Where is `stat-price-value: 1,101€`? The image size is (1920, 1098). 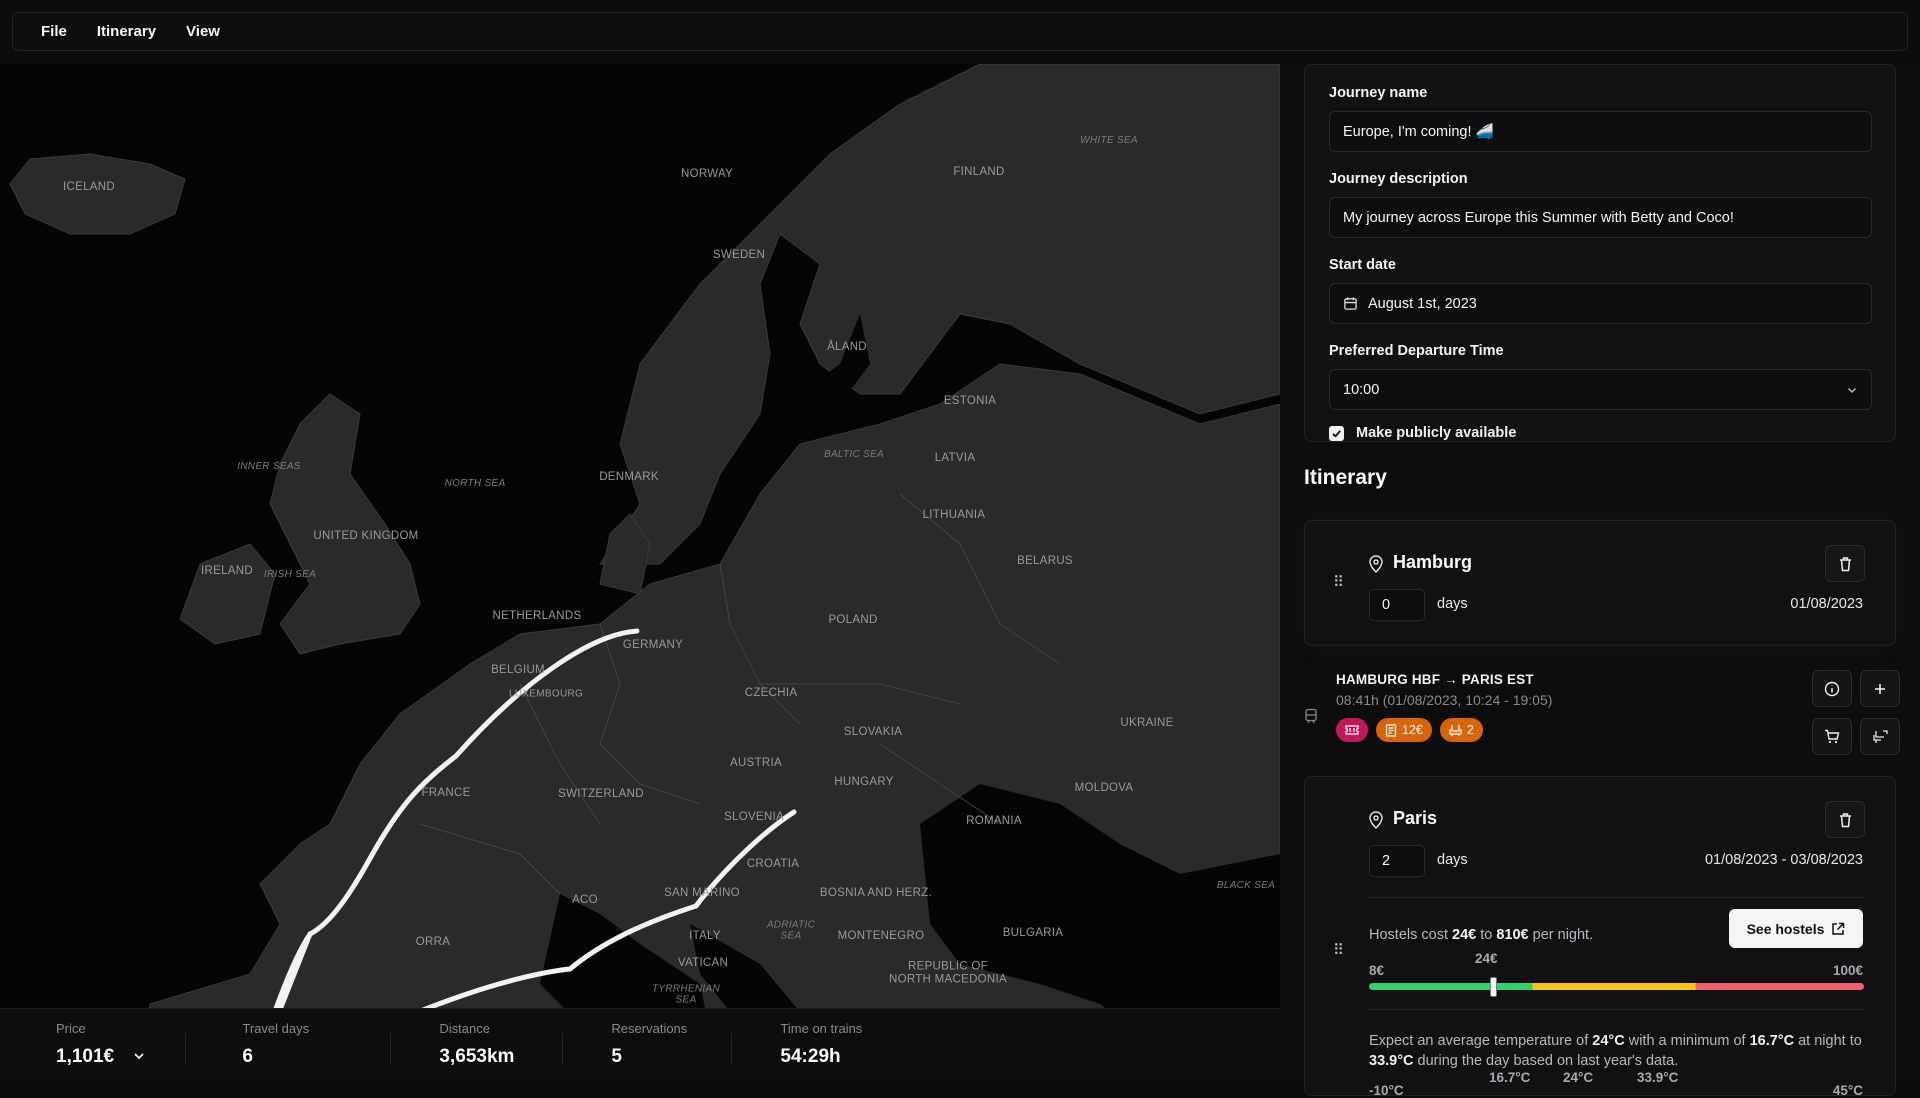
stat-price-value: 1,101€ is located at coordinates (100, 1057).